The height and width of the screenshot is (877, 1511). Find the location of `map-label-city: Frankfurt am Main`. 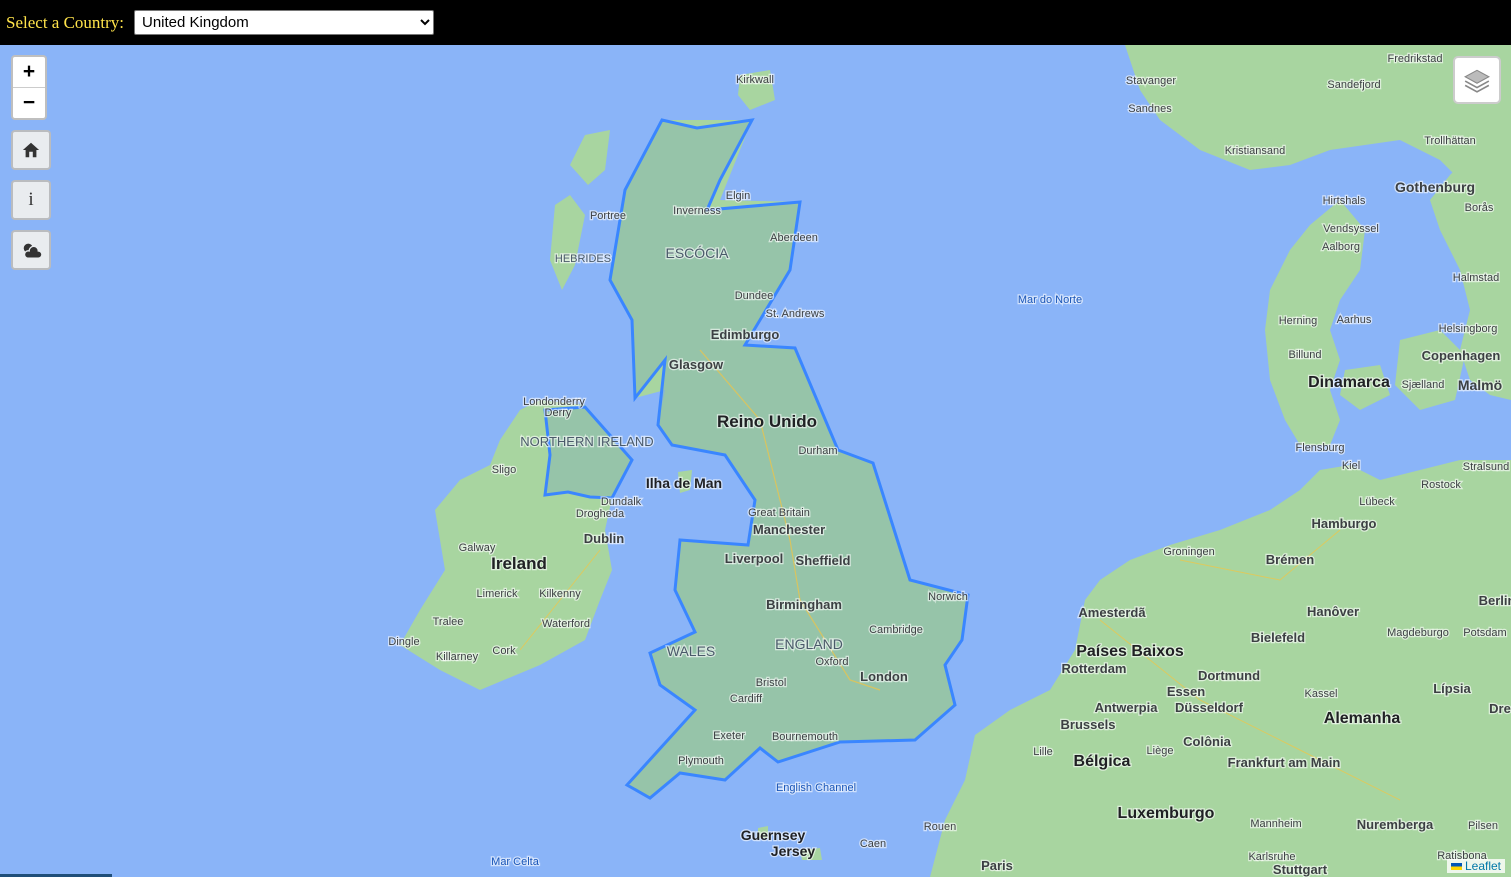

map-label-city: Frankfurt am Main is located at coordinates (1284, 762).